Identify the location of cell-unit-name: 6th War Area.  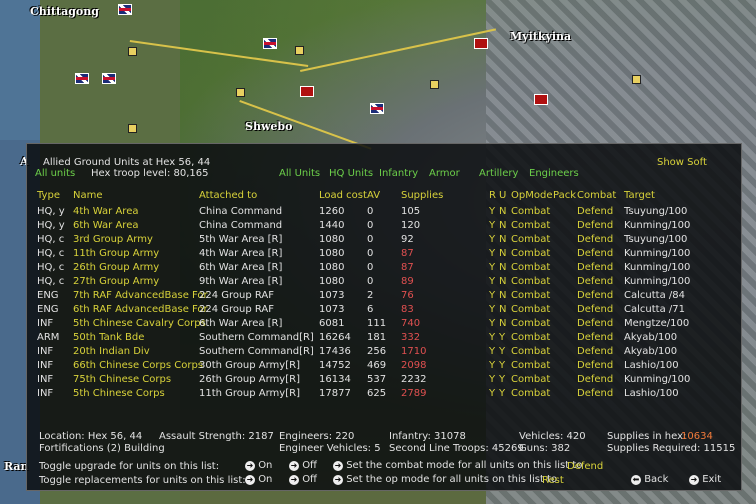
(105, 225).